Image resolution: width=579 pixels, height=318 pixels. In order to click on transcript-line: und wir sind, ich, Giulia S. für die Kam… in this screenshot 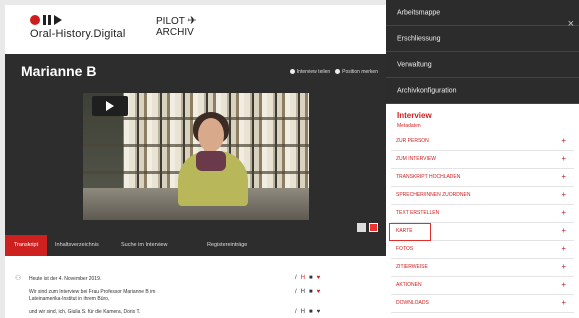, I will do `click(84, 312)`.